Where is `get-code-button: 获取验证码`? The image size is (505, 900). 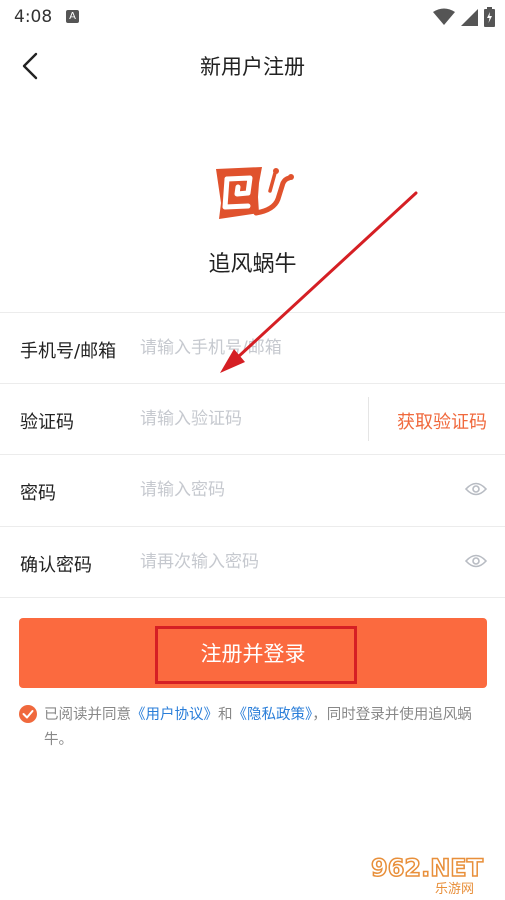
get-code-button: 获取验证码 is located at coordinates (442, 421).